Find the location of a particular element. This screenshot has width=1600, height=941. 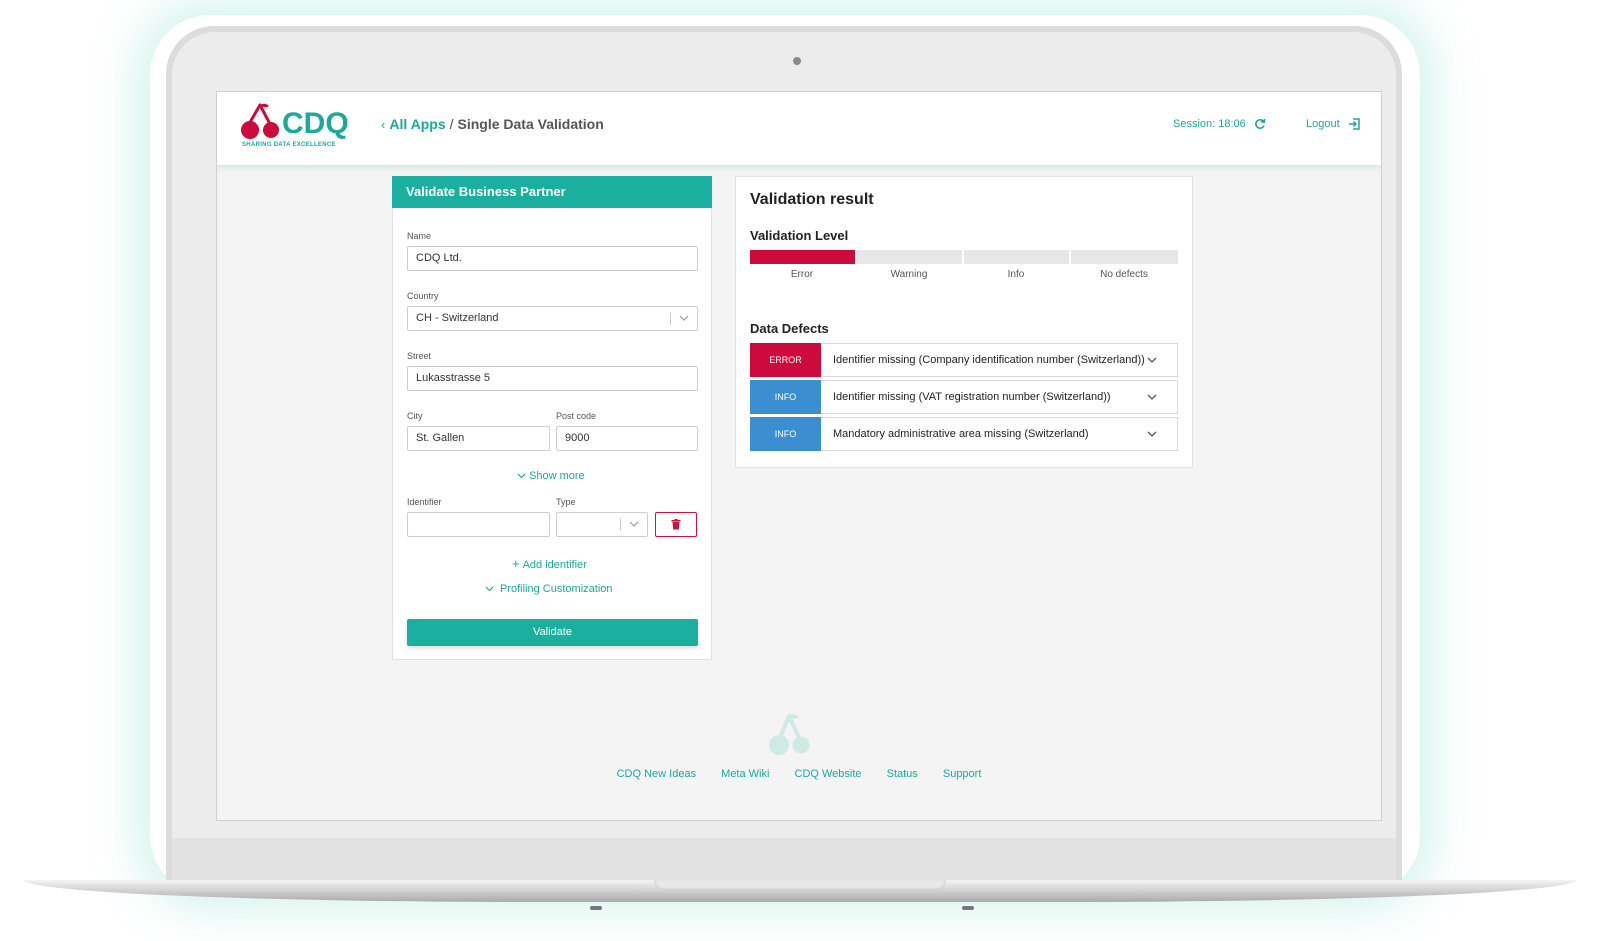

cdq-logo: CDQ SHARING DATA EXCELLENCE is located at coordinates (301, 127).